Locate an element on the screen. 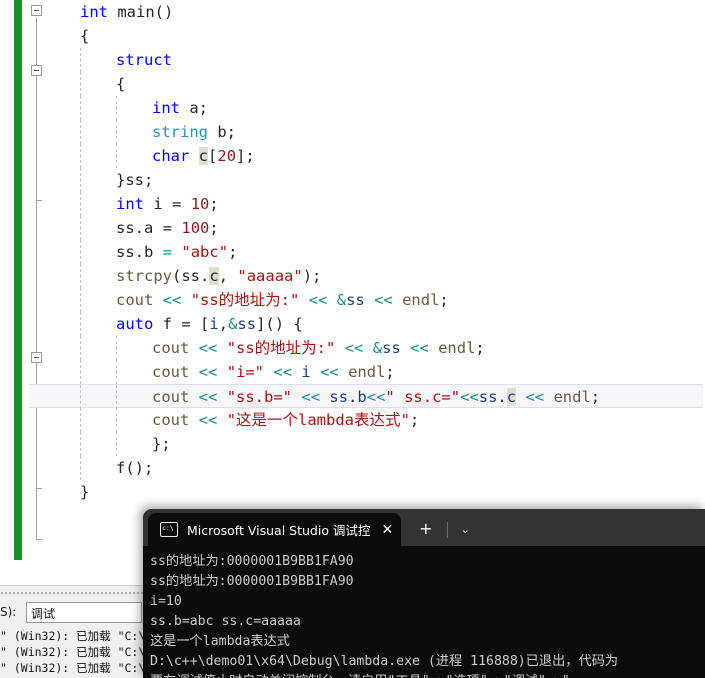  code-line: ss.b = "abc"; is located at coordinates (376, 252).